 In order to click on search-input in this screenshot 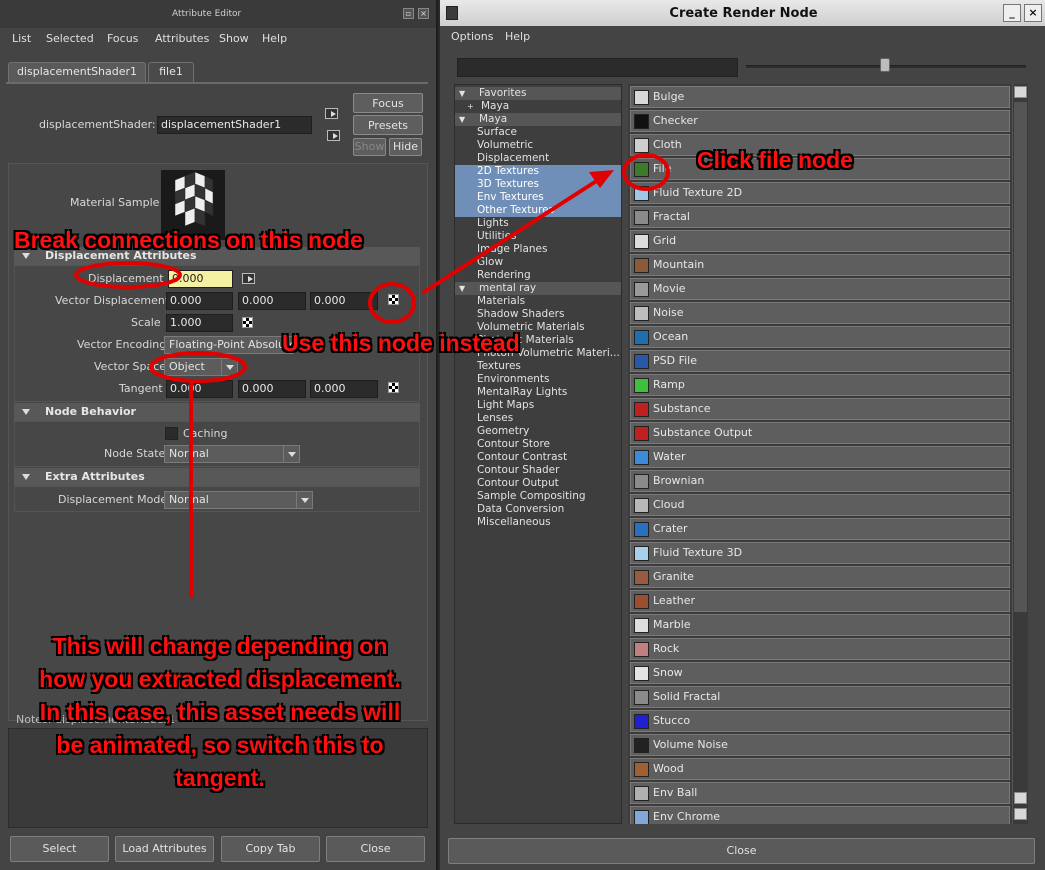, I will do `click(597, 67)`.